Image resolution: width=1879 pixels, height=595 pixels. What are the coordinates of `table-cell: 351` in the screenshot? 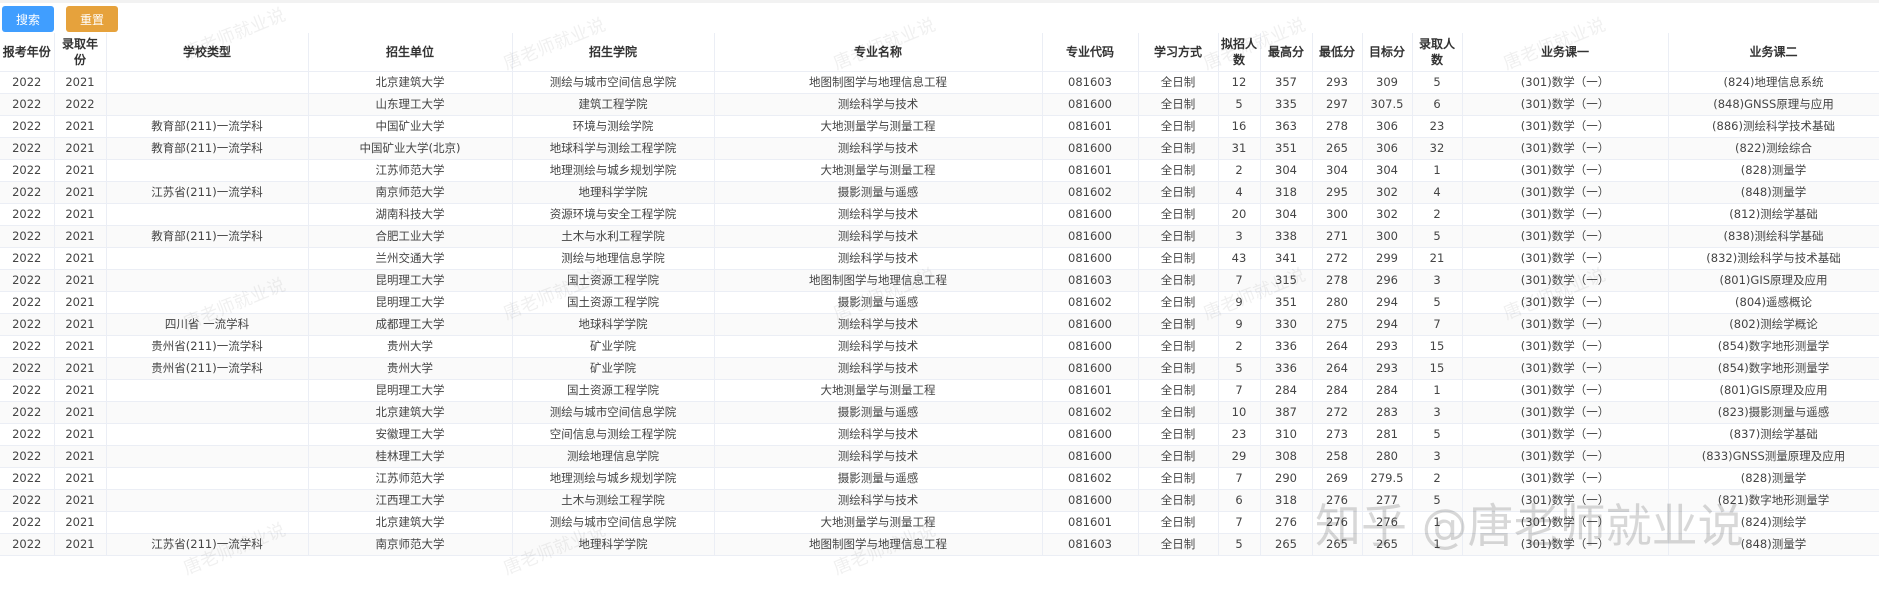 It's located at (1286, 302).